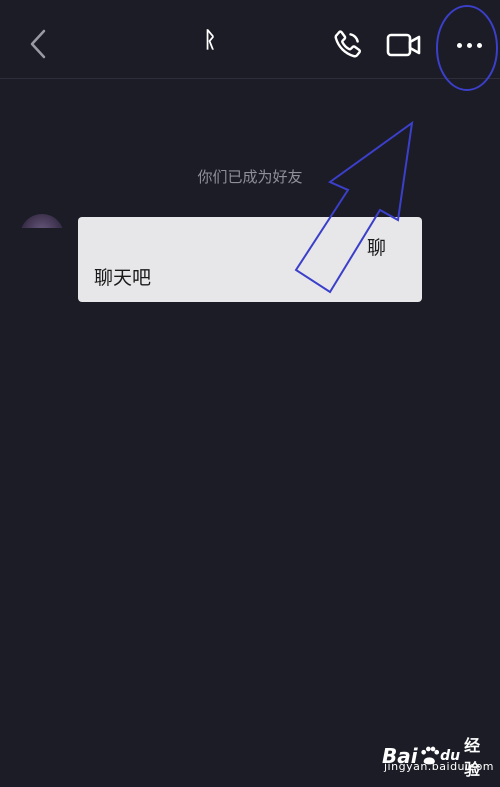 This screenshot has height=787, width=500. I want to click on back-button, so click(38, 44).